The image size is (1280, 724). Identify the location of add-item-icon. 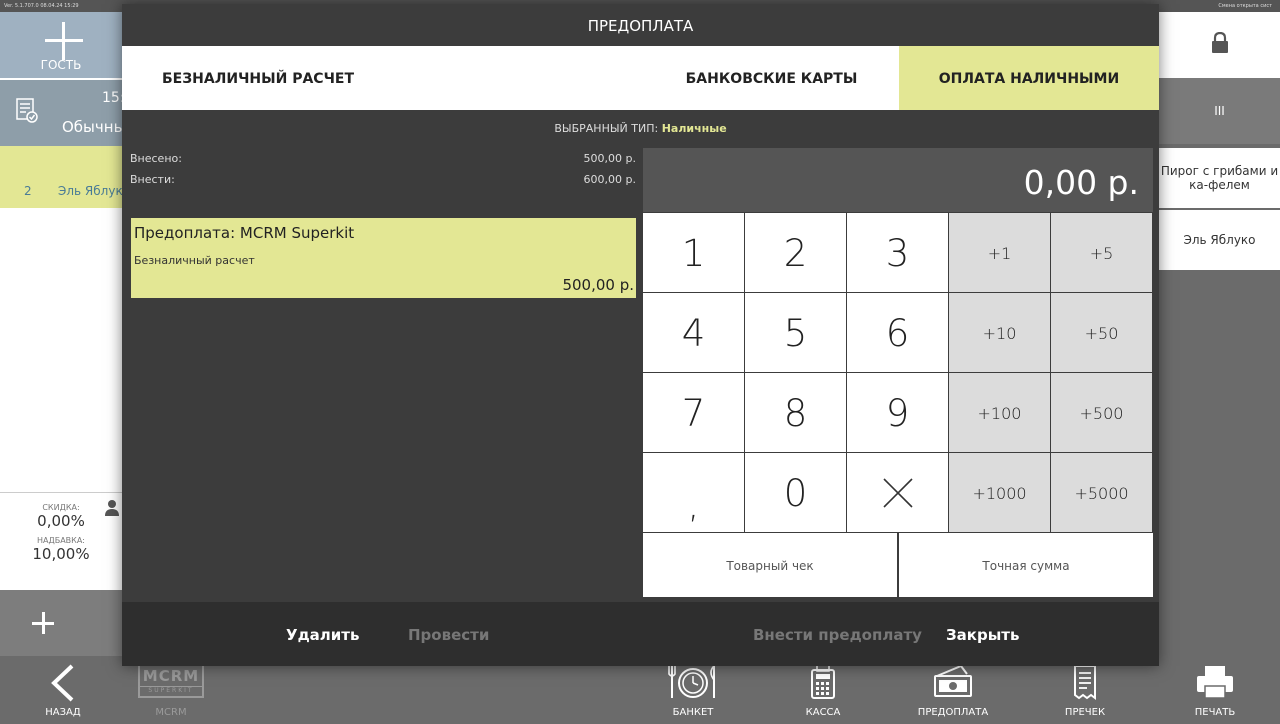
(43, 623).